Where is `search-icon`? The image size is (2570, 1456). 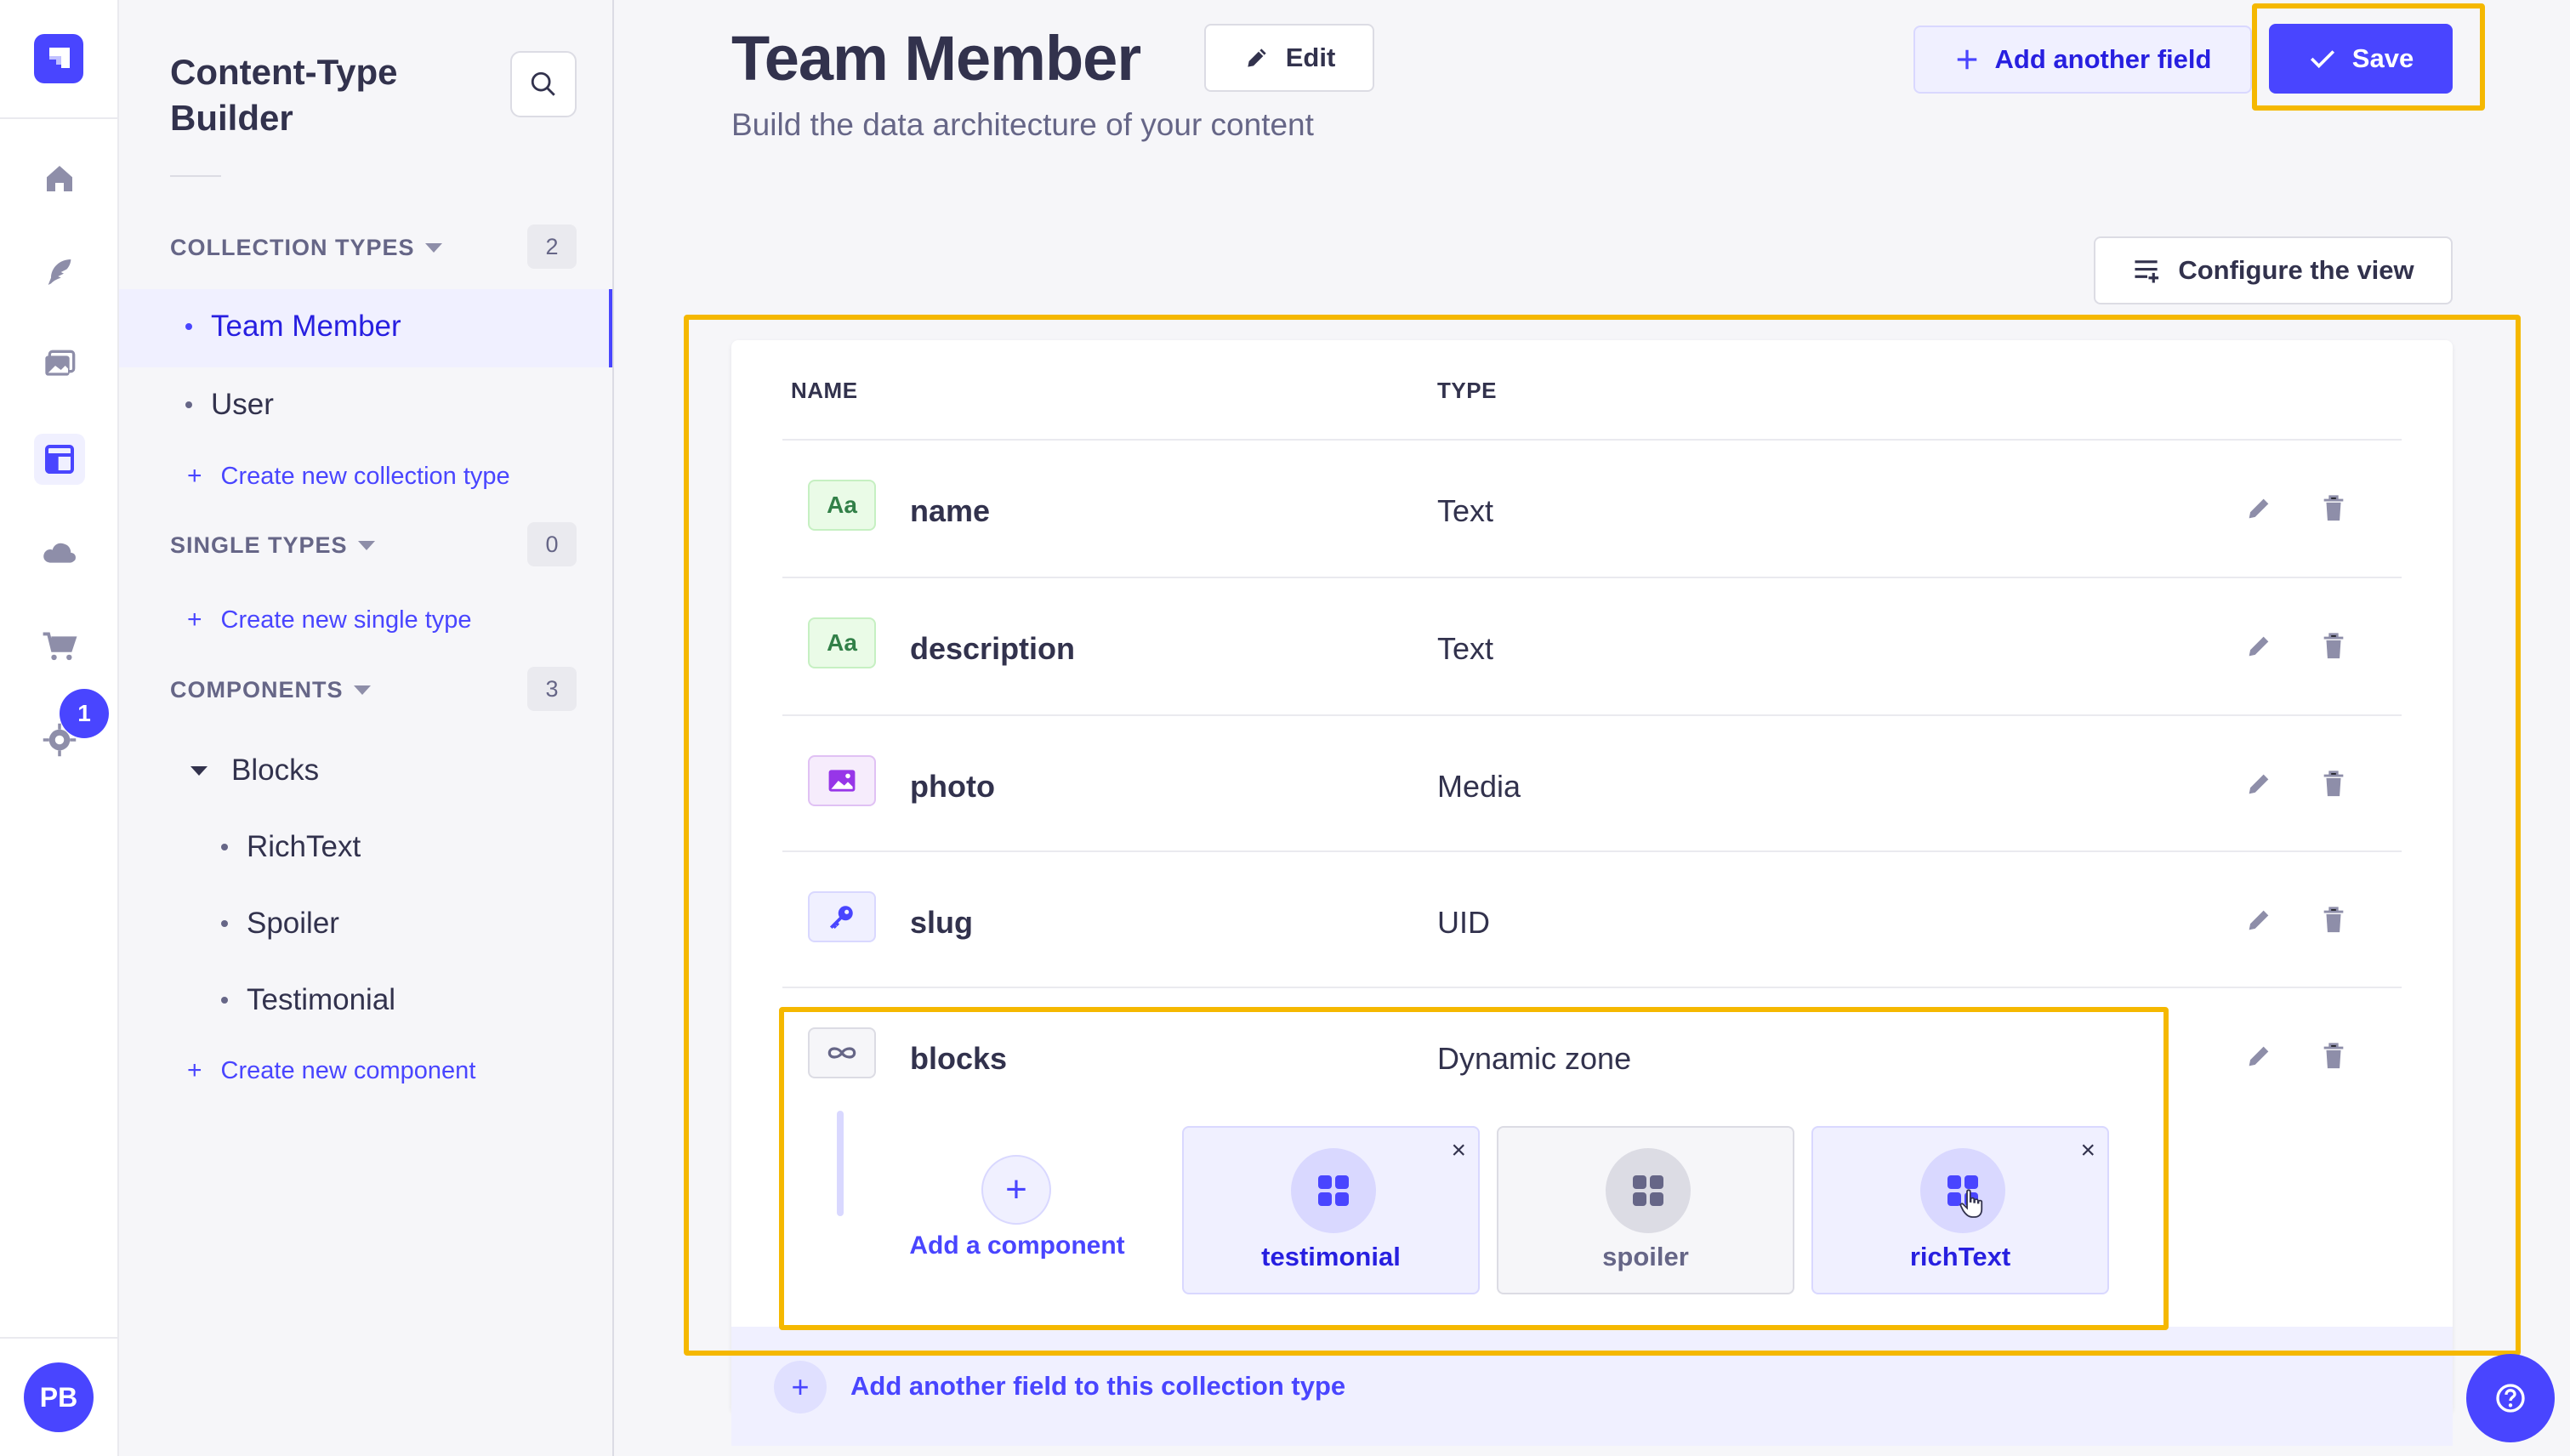
search-icon is located at coordinates (543, 83).